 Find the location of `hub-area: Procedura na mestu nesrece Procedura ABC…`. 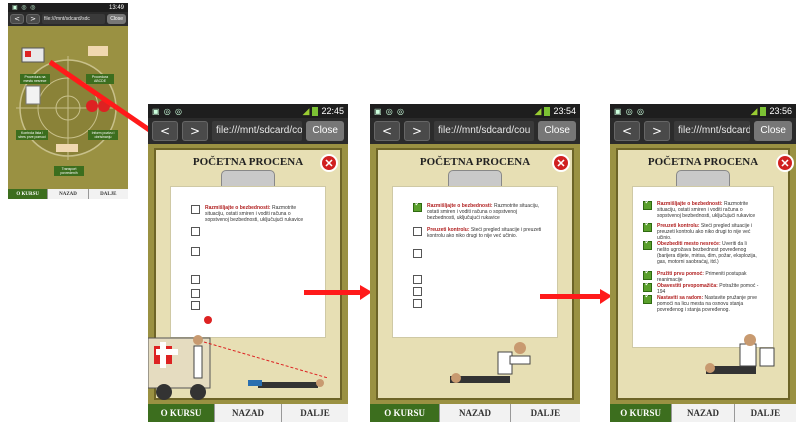

hub-area: Procedura na mestu nesrece Procedura ABC… is located at coordinates (68, 107).